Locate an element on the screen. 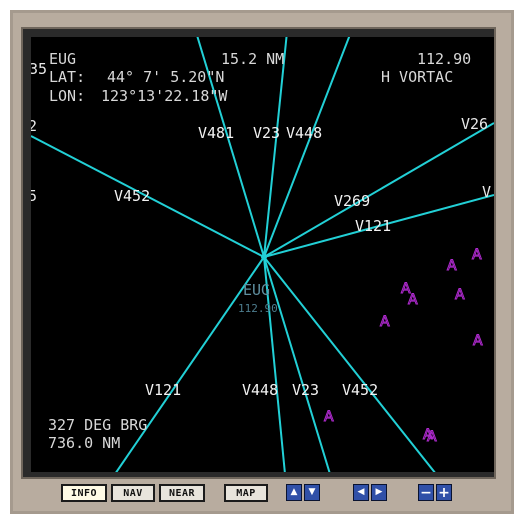  zoom-in-button: + is located at coordinates (444, 492).